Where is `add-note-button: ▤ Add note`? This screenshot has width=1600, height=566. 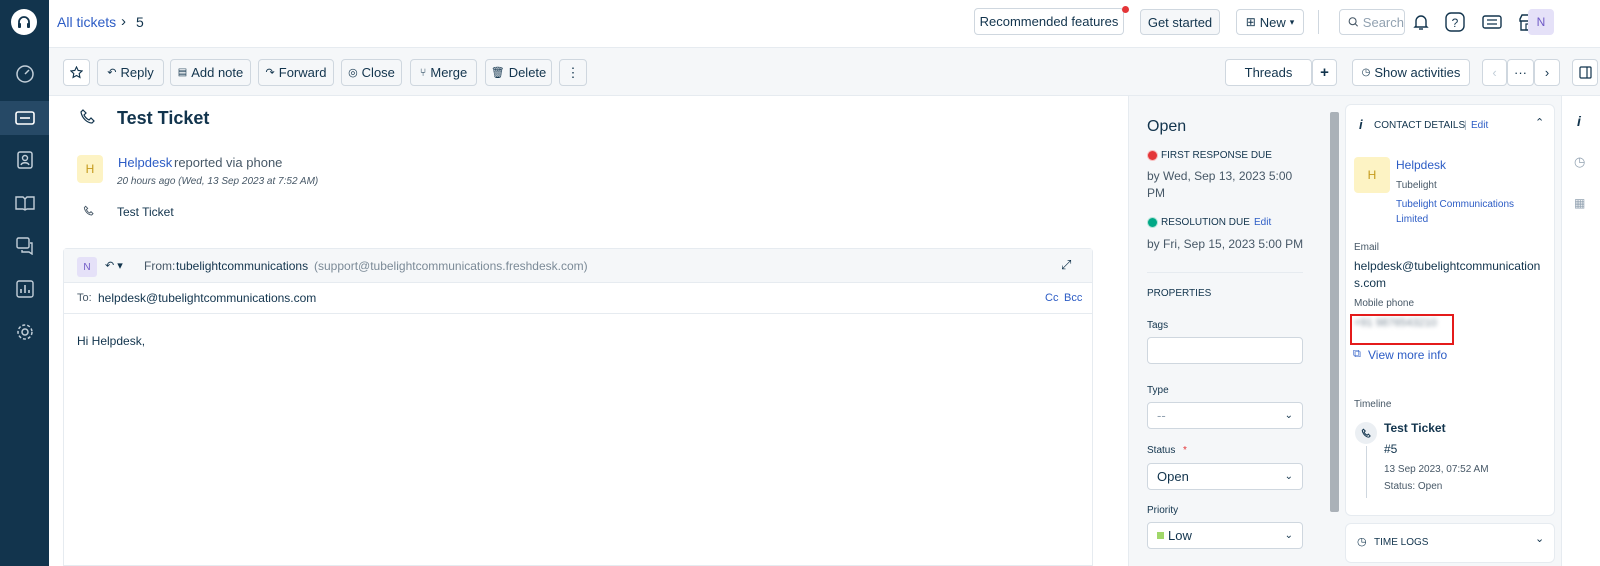 add-note-button: ▤ Add note is located at coordinates (210, 72).